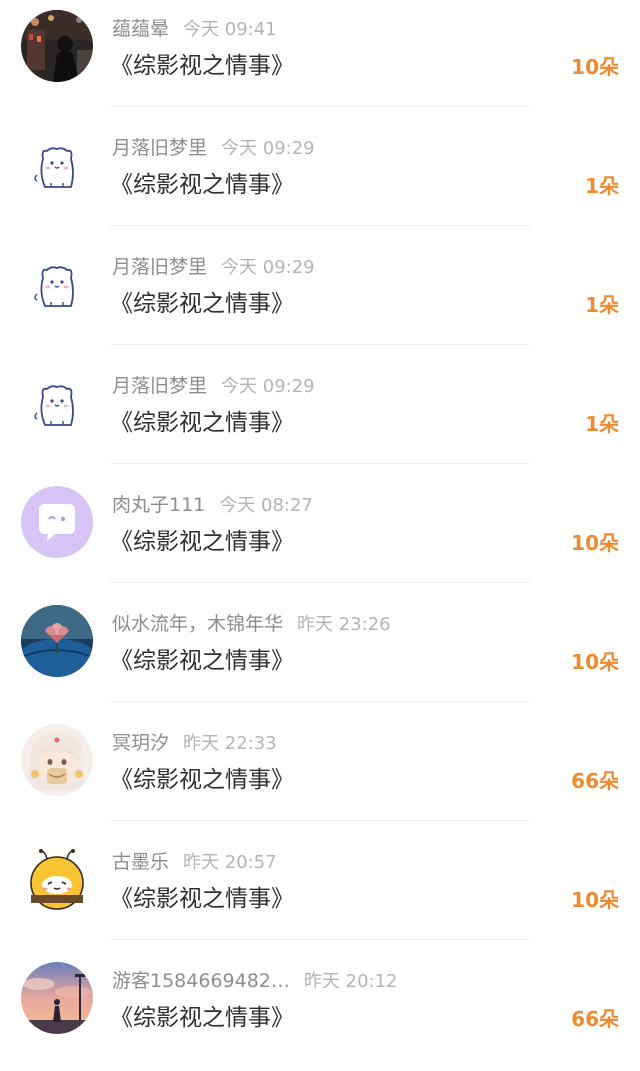 This screenshot has height=1071, width=640. Describe the element at coordinates (140, 862) in the screenshot. I see `user-name: 古墨乐` at that location.